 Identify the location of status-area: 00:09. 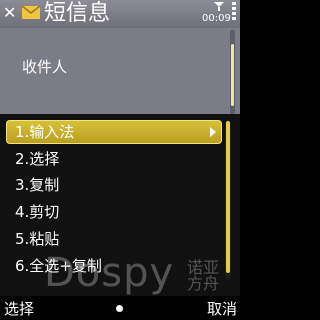
(219, 14).